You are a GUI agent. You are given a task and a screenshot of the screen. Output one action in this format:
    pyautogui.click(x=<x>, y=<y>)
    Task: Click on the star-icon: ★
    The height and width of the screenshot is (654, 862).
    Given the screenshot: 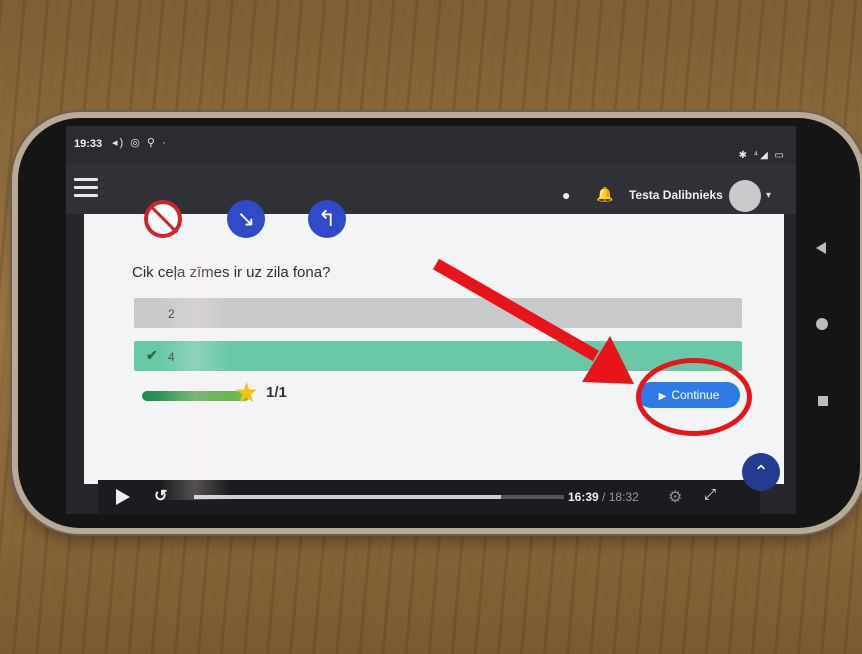 What is the action you would take?
    pyautogui.click(x=247, y=392)
    